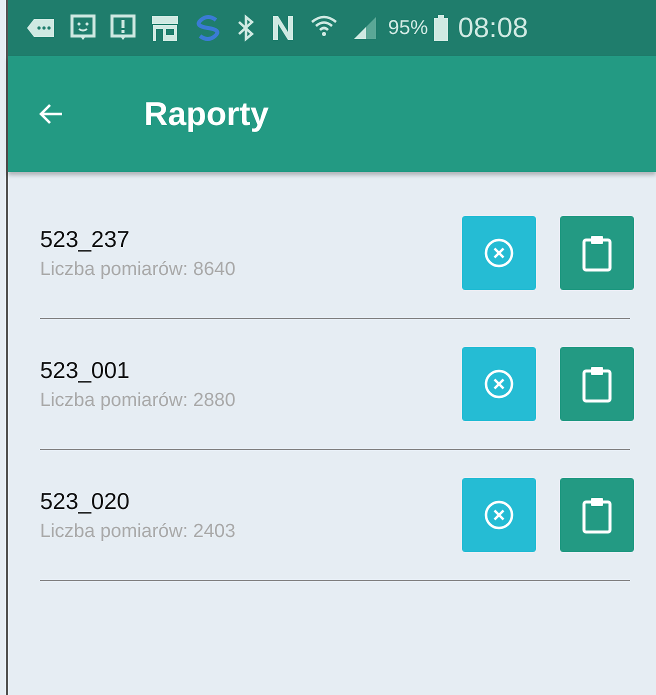  What do you see at coordinates (493, 28) in the screenshot?
I see `clock-time: 08:08` at bounding box center [493, 28].